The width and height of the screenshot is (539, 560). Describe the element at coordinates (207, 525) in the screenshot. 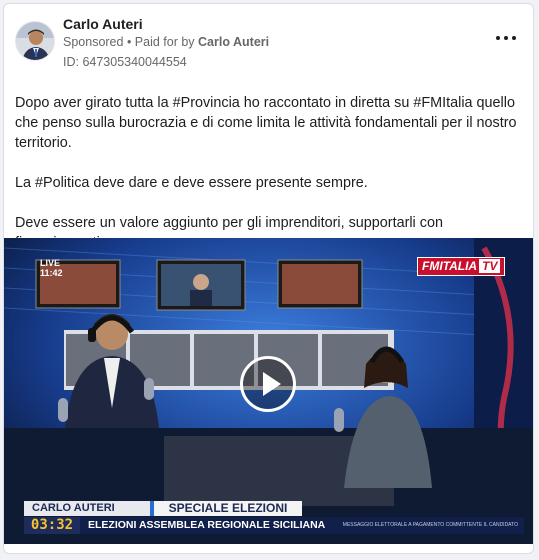

I see `lower-third-title: ELEZIONI ASSEMBLEA REGIONALE SICILIANA` at that location.